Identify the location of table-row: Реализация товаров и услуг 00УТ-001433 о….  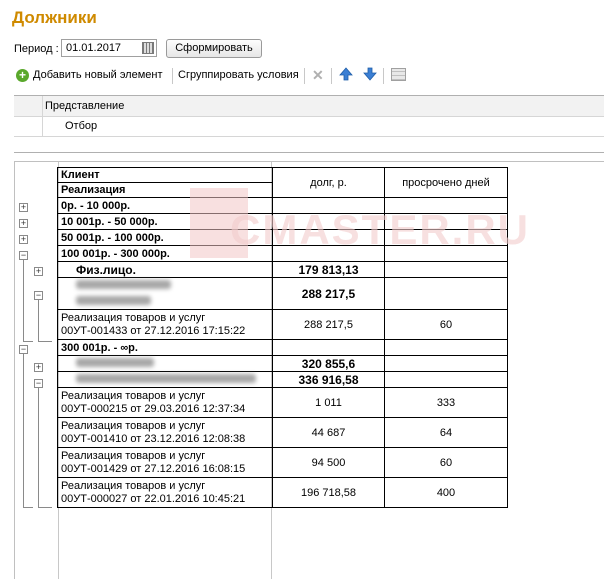
(282, 324).